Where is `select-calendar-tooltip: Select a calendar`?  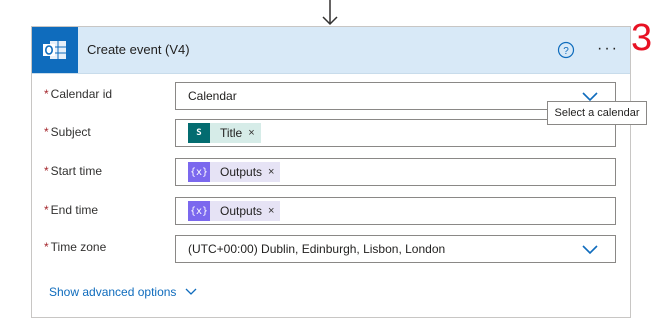
select-calendar-tooltip: Select a calendar is located at coordinates (597, 113).